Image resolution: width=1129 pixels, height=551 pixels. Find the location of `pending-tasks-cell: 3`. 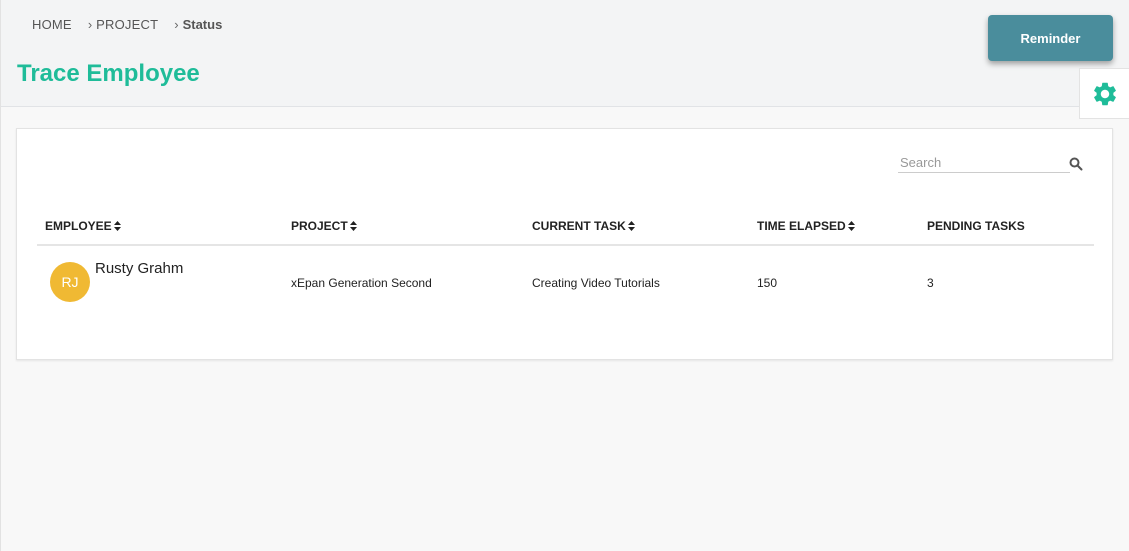

pending-tasks-cell: 3 is located at coordinates (930, 283).